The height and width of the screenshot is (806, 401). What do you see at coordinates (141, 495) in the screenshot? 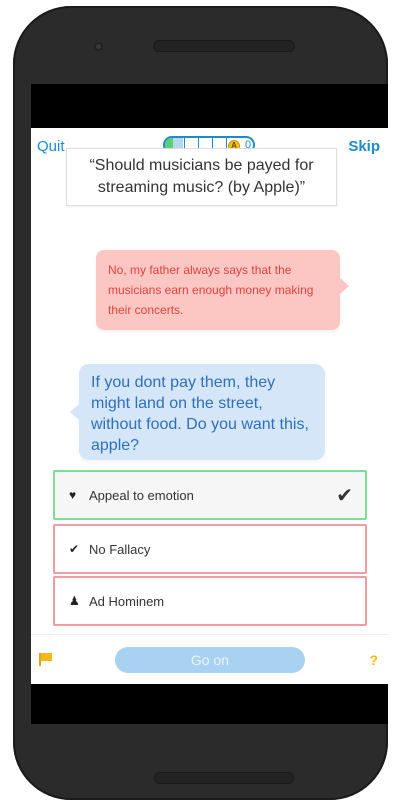
I see `option-label: Appeal to emotion` at bounding box center [141, 495].